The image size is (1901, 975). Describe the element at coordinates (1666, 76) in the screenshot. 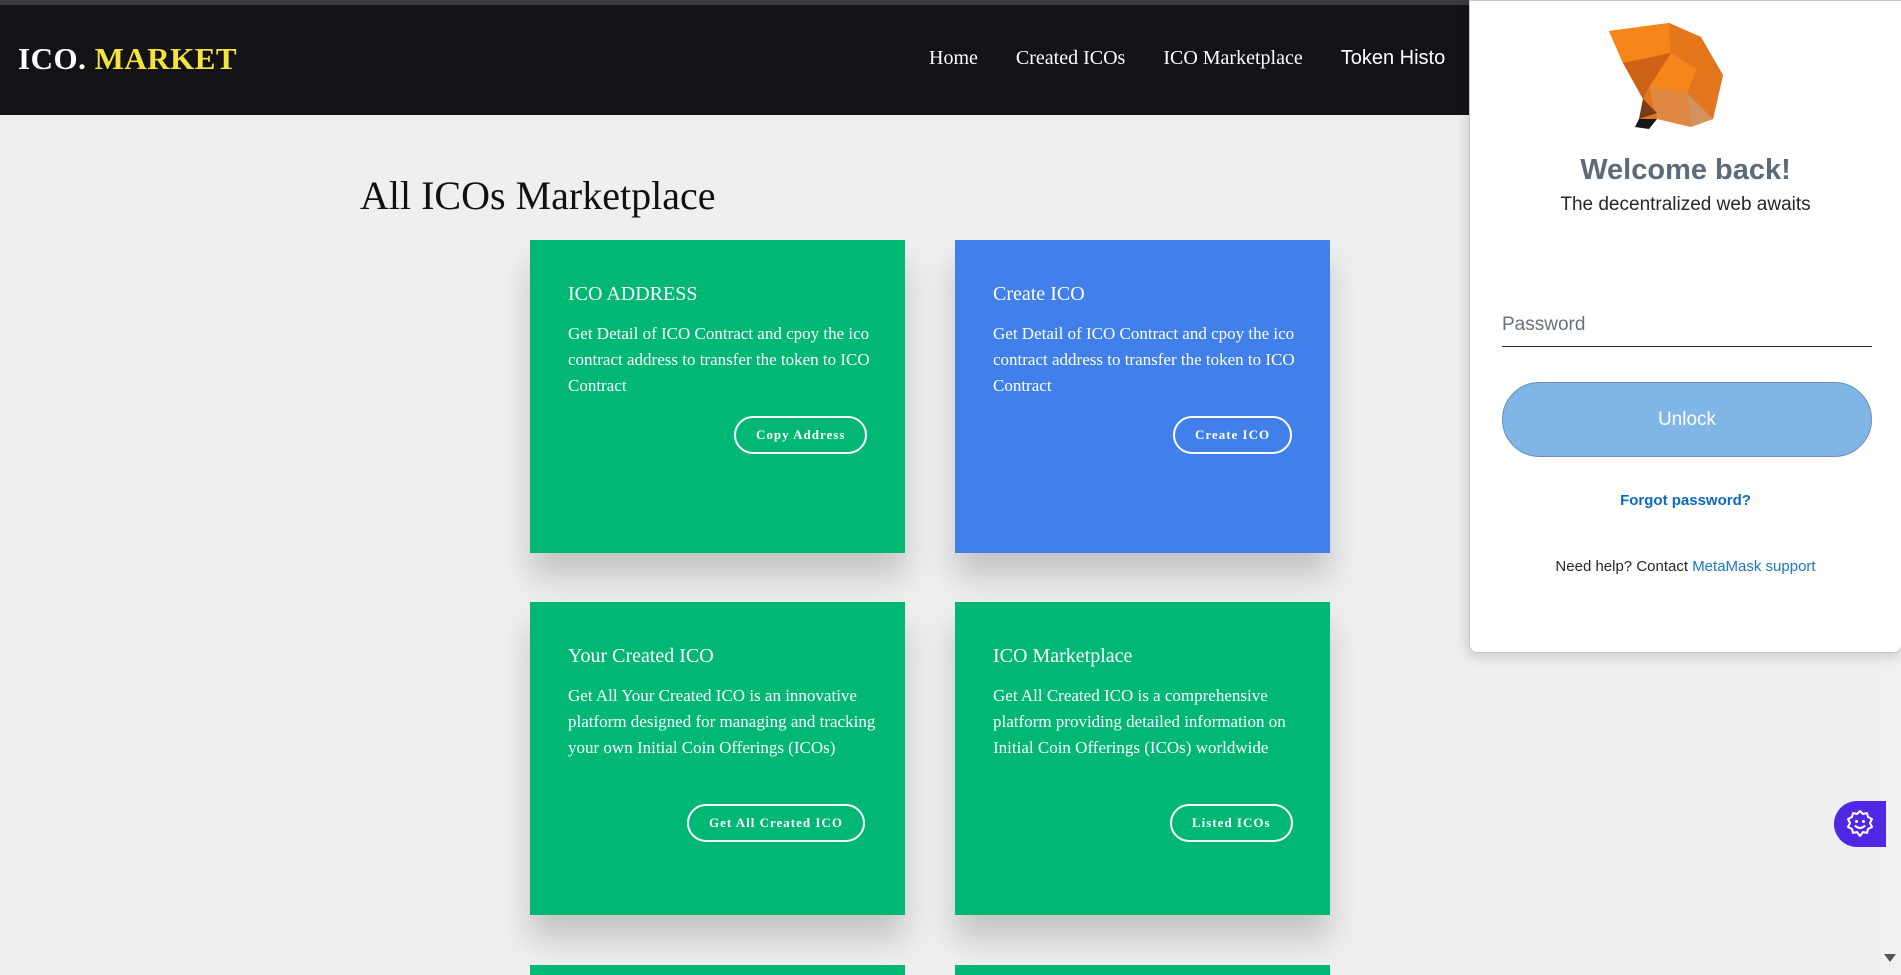

I see `metamask-fox-icon` at that location.